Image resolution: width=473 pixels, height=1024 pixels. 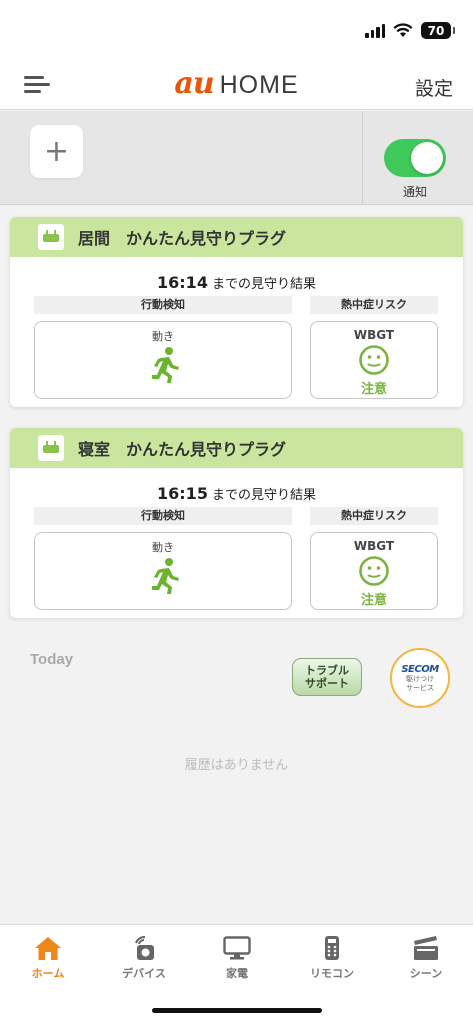 I want to click on app-logo: au HOME, so click(x=236, y=84).